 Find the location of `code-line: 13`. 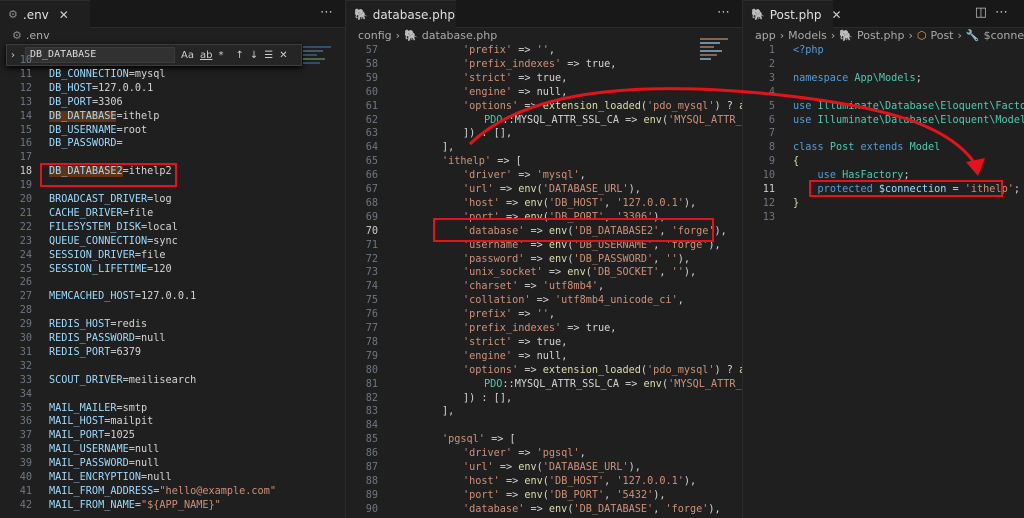

code-line: 13 is located at coordinates (883, 218).